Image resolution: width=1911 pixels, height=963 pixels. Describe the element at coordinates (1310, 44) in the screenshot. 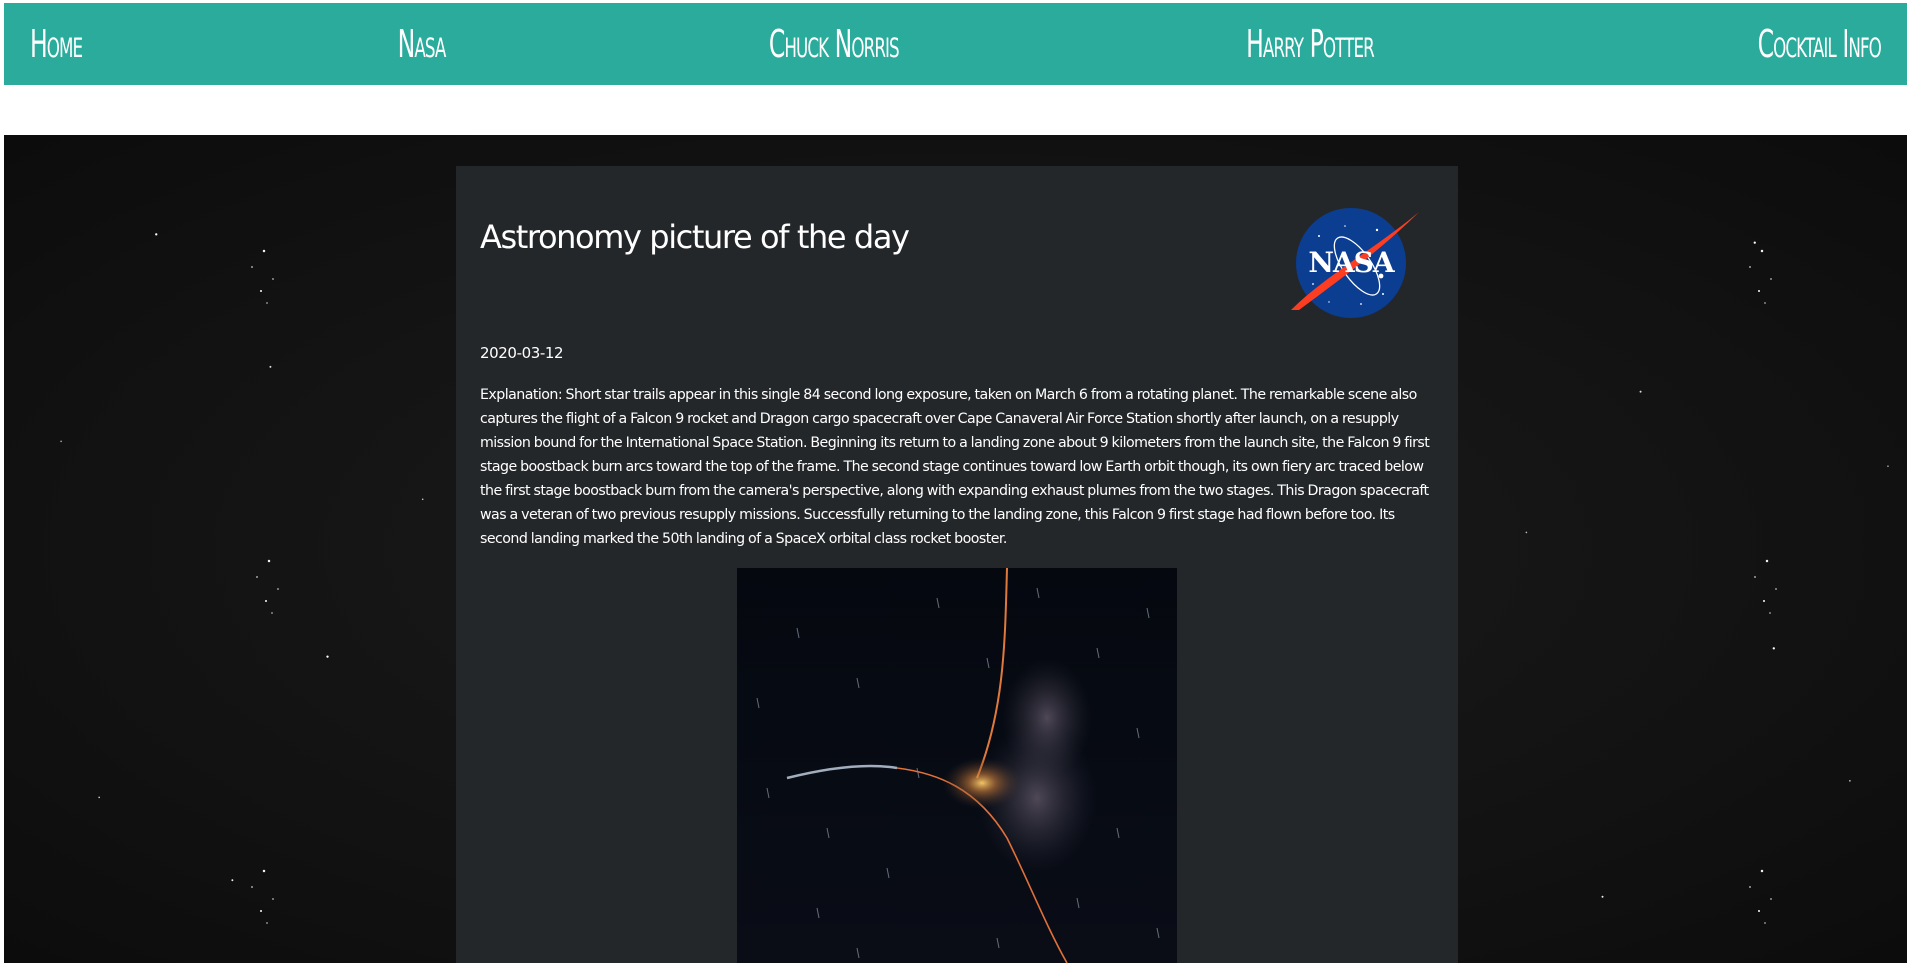

I see `nav-link-harry-potter: Harry Potter` at that location.